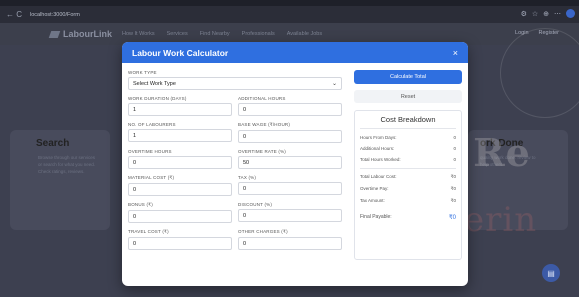  Describe the element at coordinates (258, 34) in the screenshot. I see `nav-professionals: Professionals` at that location.